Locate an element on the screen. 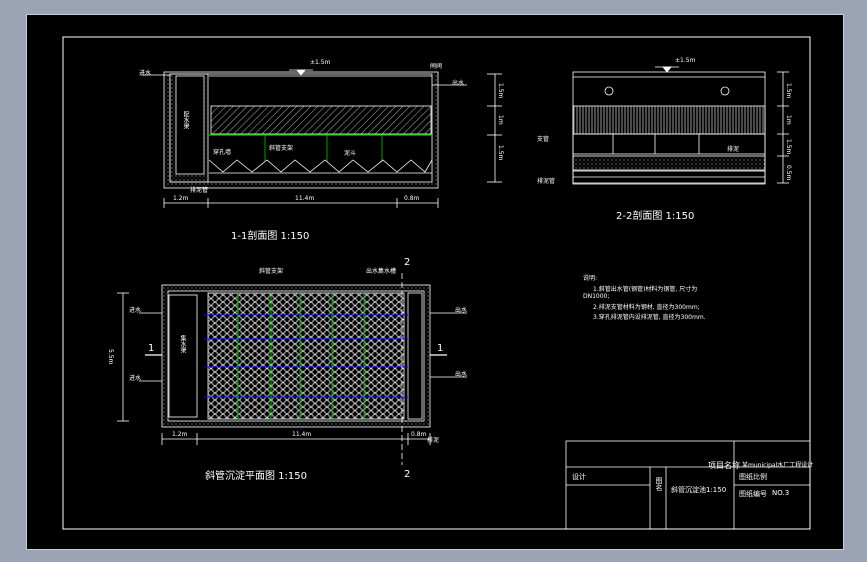 Image resolution: width=867 pixels, height=562 pixels. s2-pipe-right is located at coordinates (725, 91).